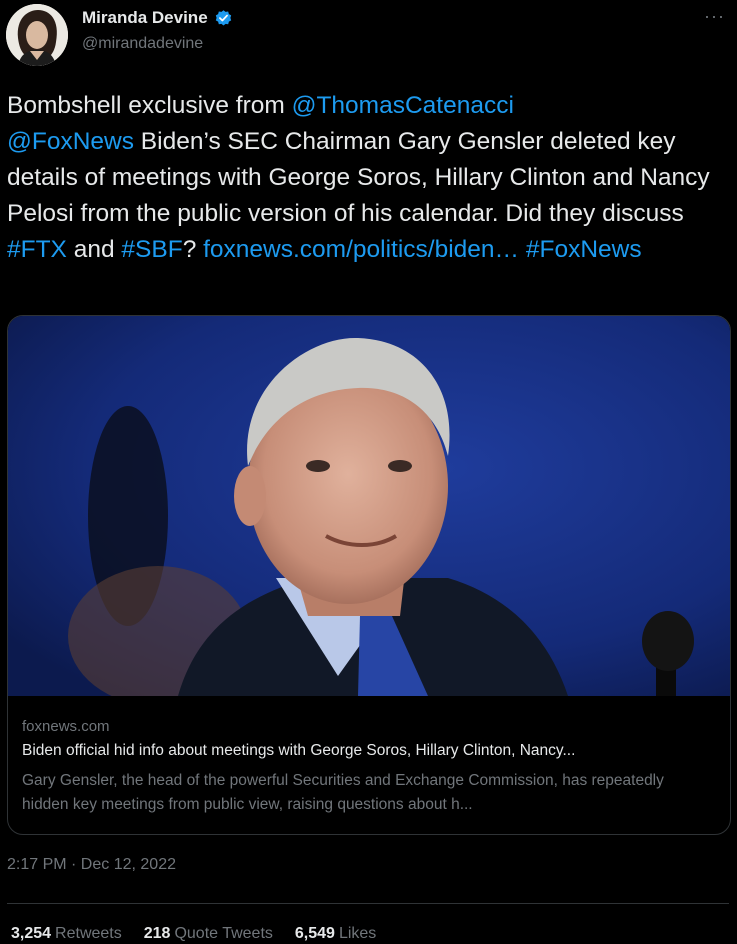 Image resolution: width=737 pixels, height=944 pixels. Describe the element at coordinates (522, 249) in the screenshot. I see `tweet-text-segment` at that location.